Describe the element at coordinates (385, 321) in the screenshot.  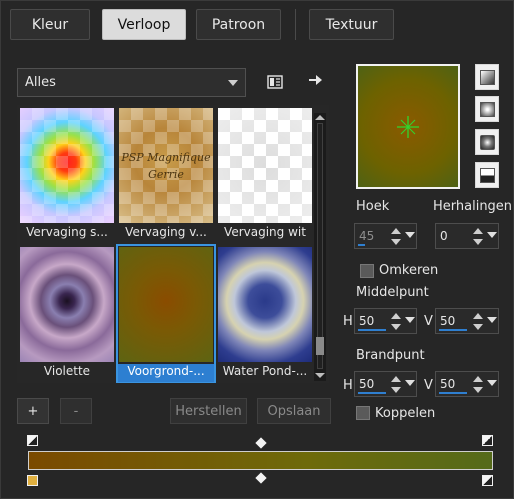
I see `middelpunt-h-spinner: 50` at that location.